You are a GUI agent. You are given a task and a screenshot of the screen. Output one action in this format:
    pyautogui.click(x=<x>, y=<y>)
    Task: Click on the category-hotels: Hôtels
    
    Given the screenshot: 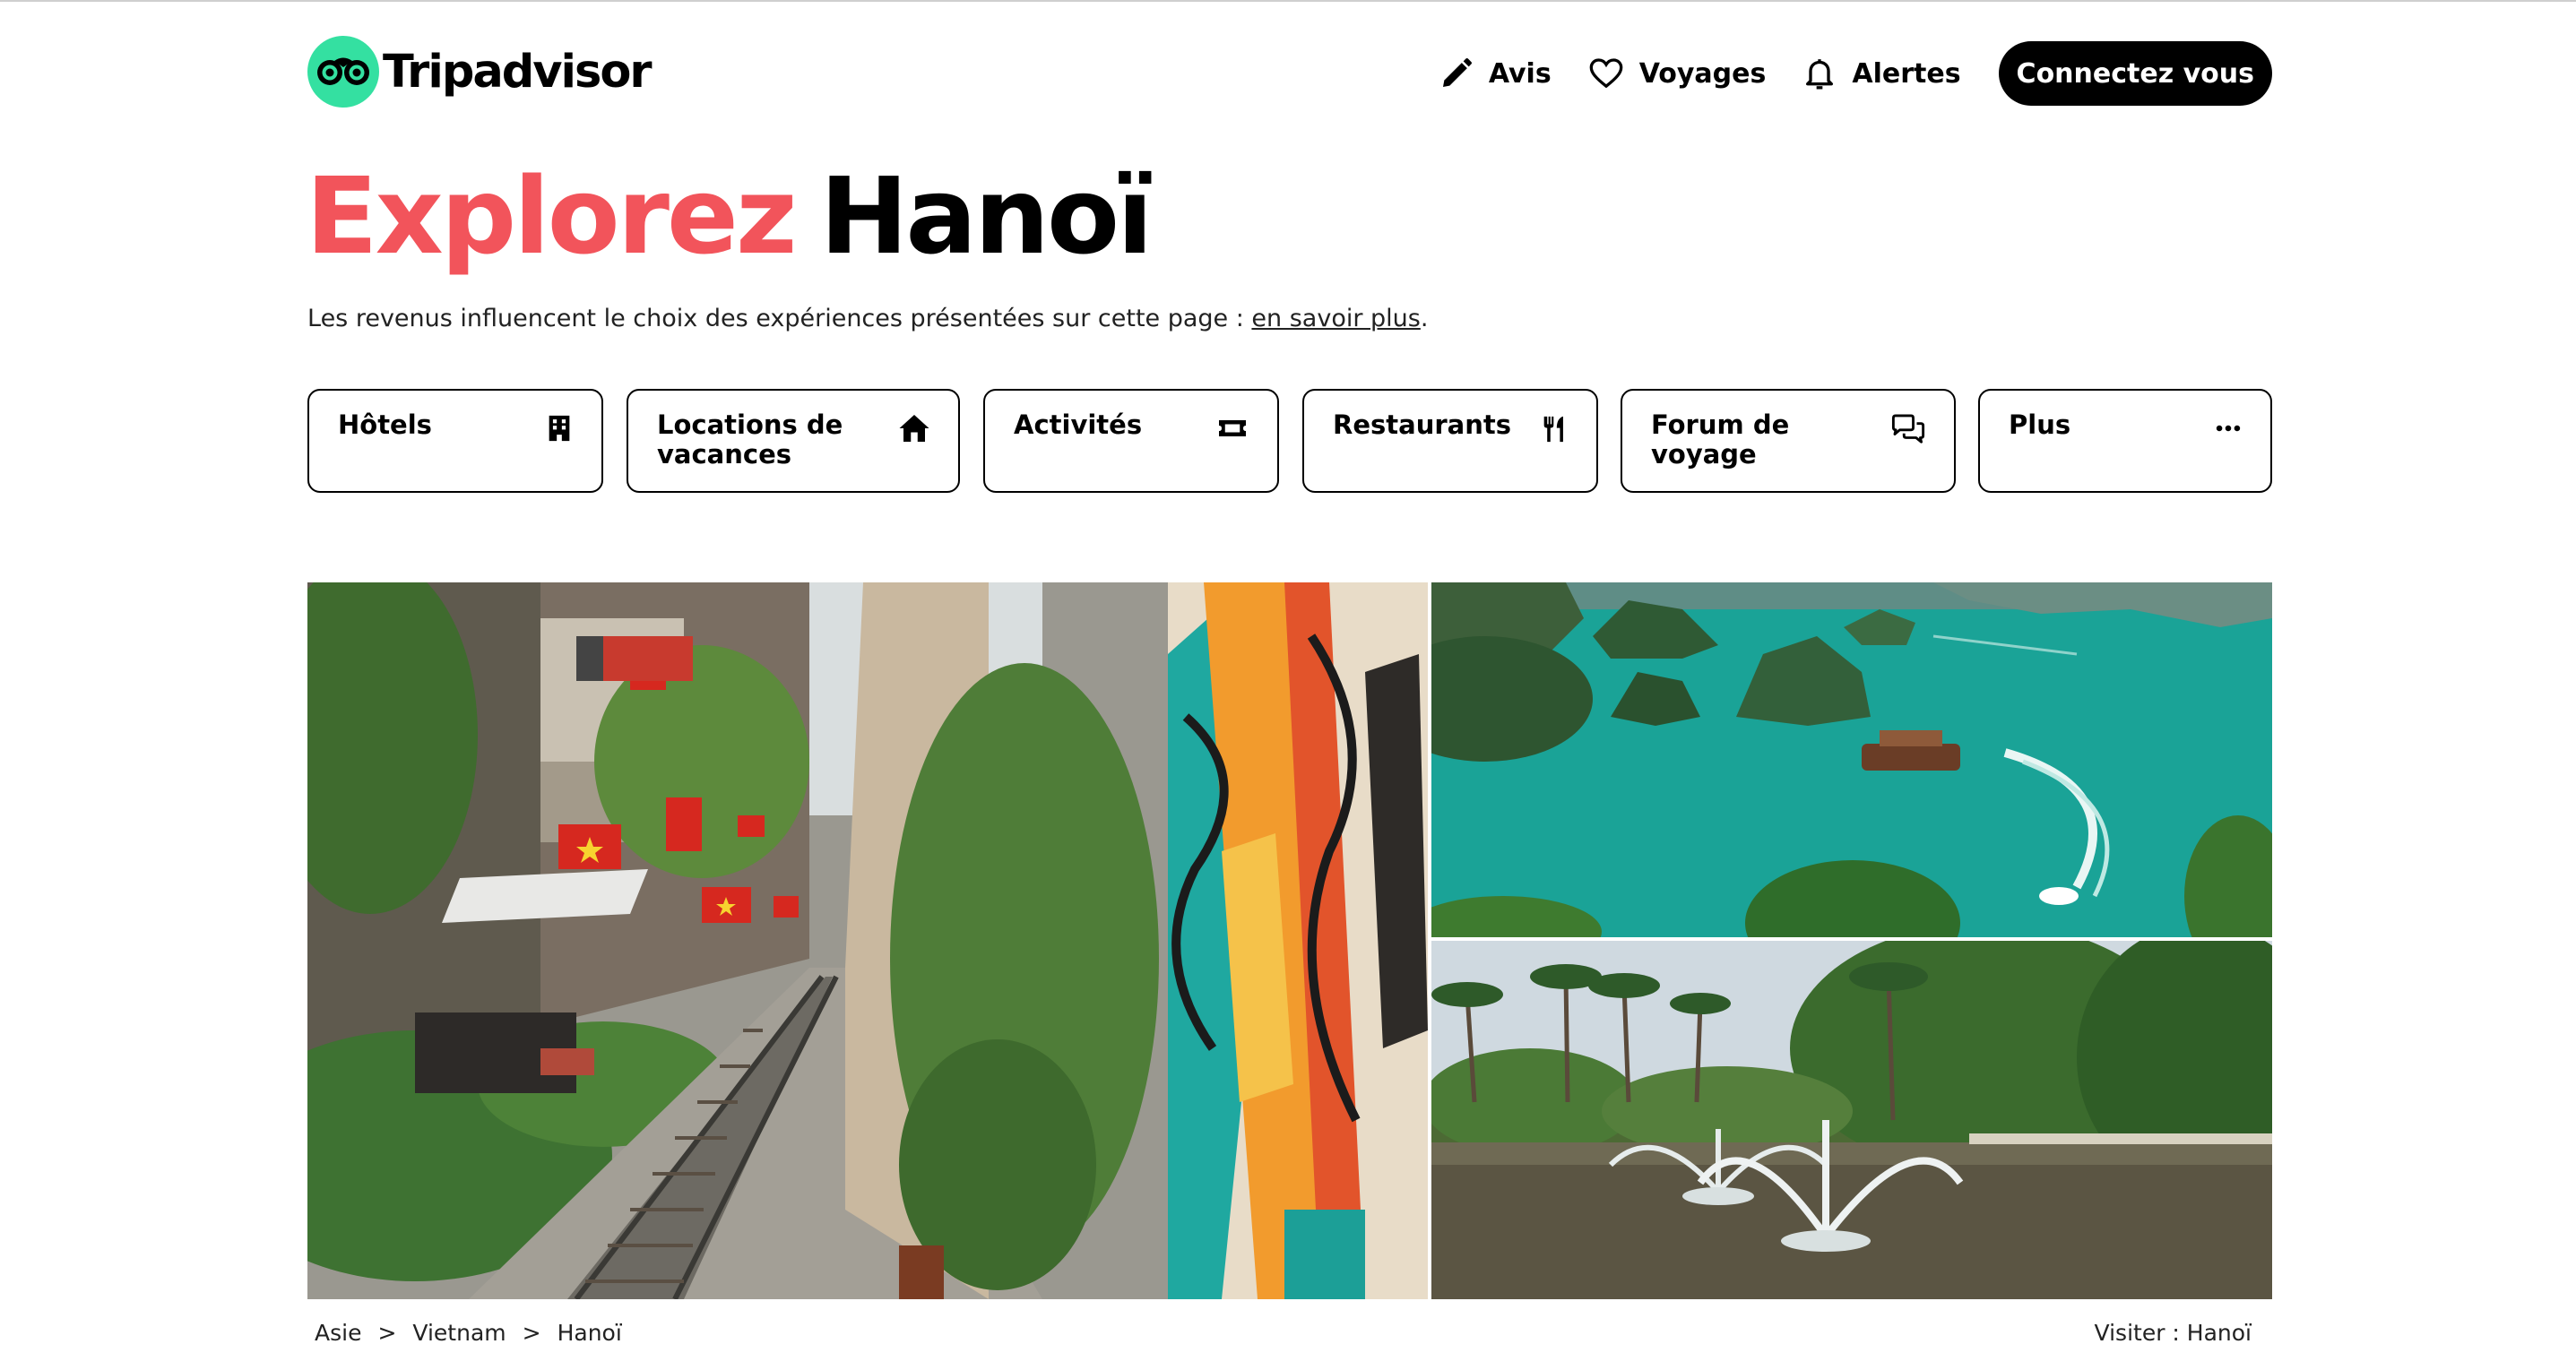 What is the action you would take?
    pyautogui.click(x=455, y=441)
    